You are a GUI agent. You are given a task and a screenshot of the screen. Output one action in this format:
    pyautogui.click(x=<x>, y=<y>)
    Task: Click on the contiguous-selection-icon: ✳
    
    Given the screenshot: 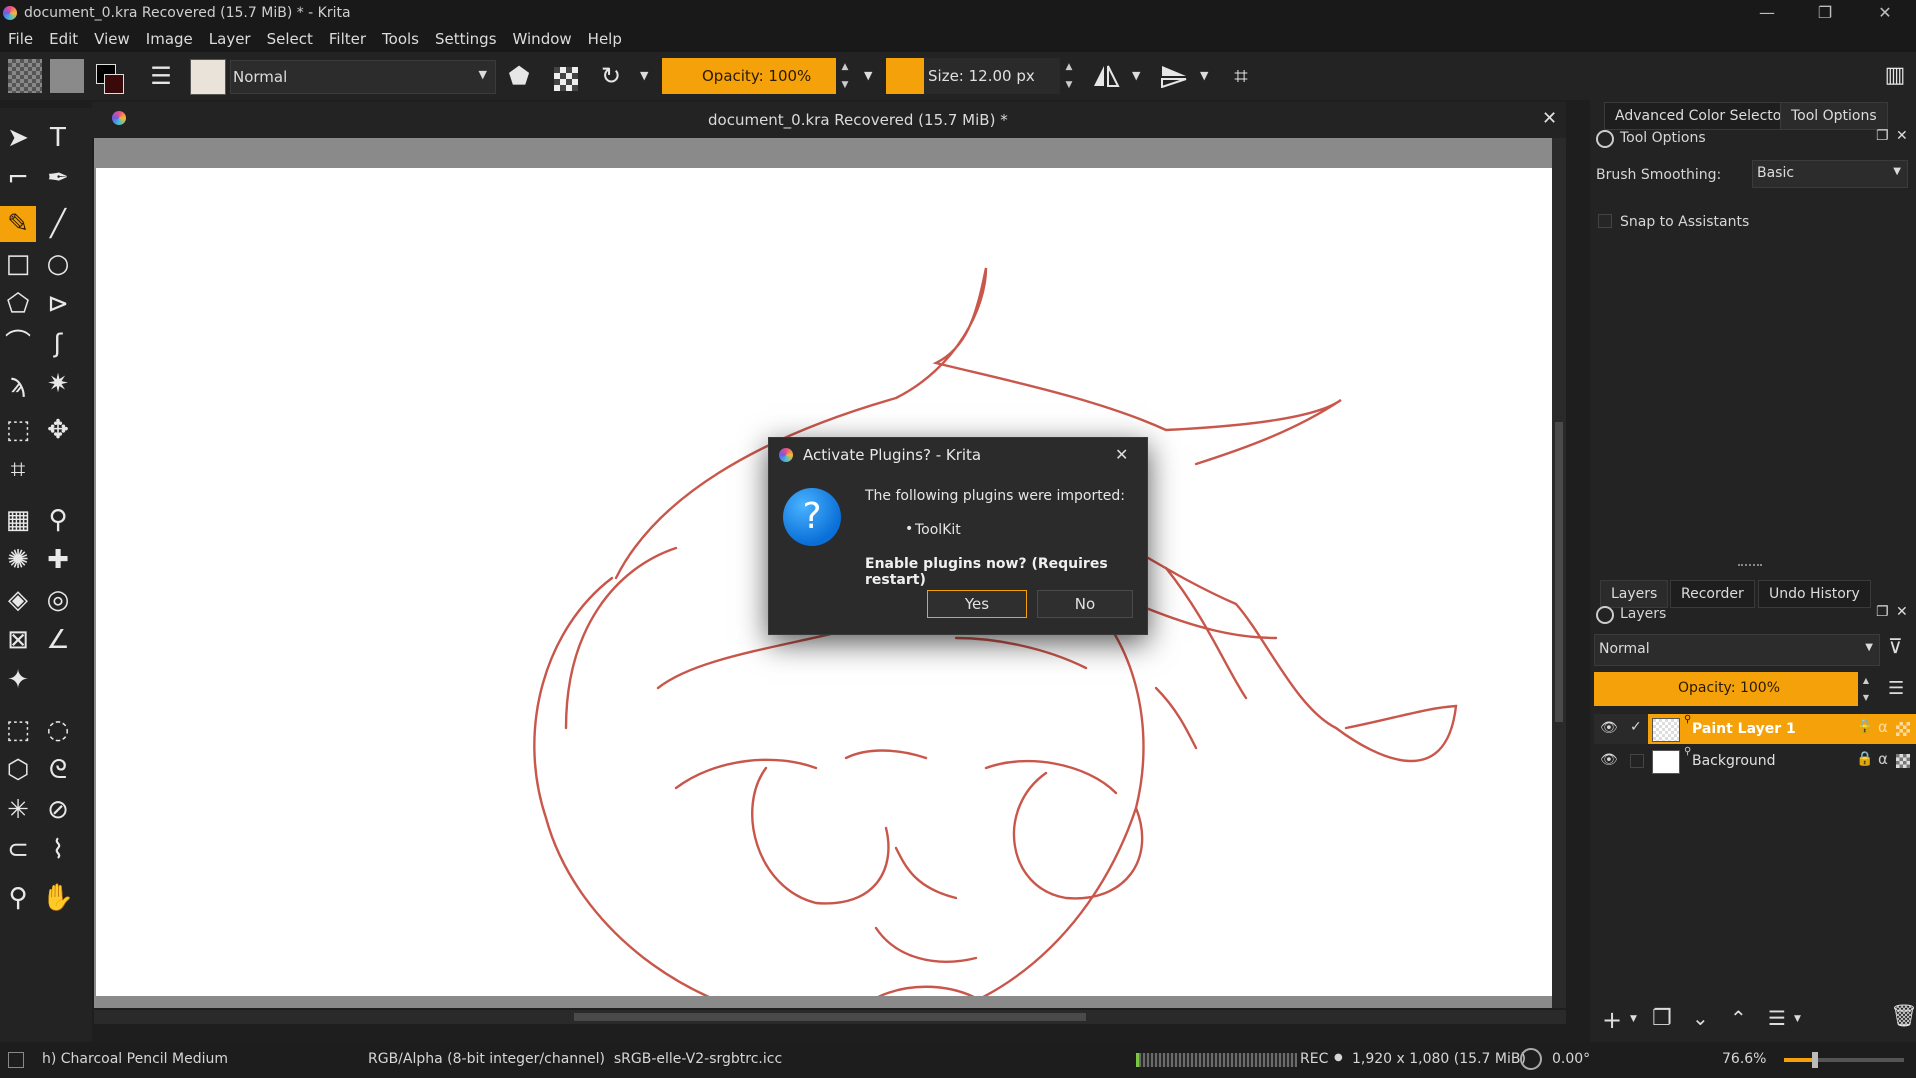 What is the action you would take?
    pyautogui.click(x=18, y=810)
    